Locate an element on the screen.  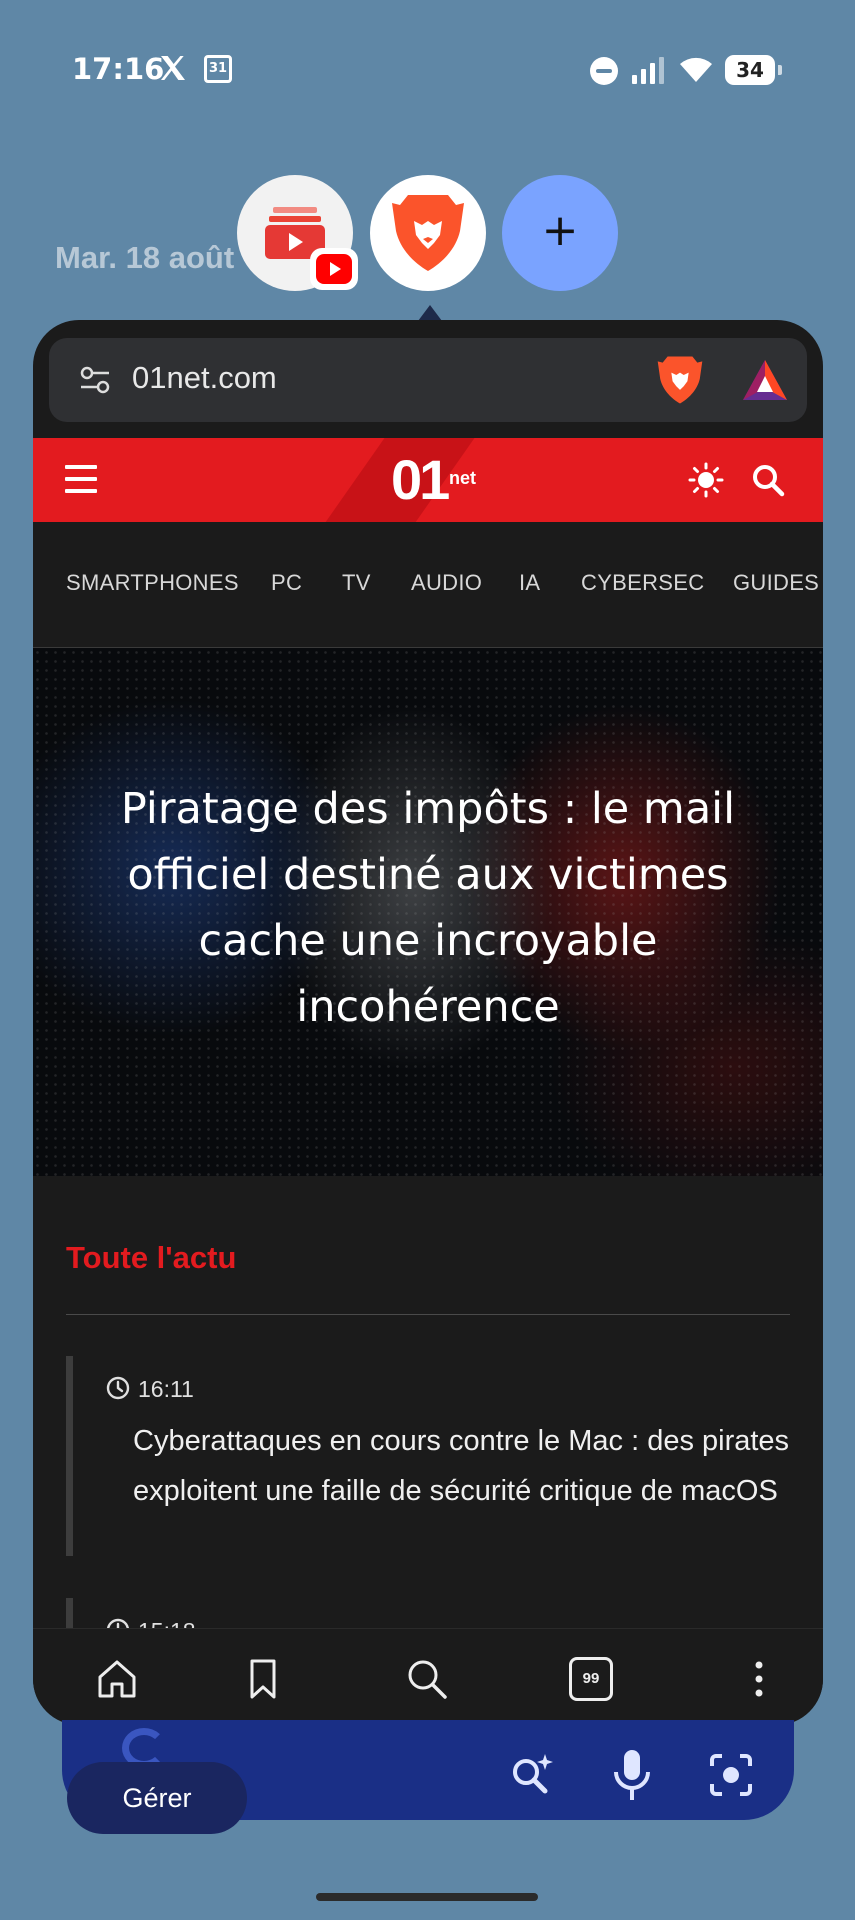
url-text: 01net.com is located at coordinates (204, 378).